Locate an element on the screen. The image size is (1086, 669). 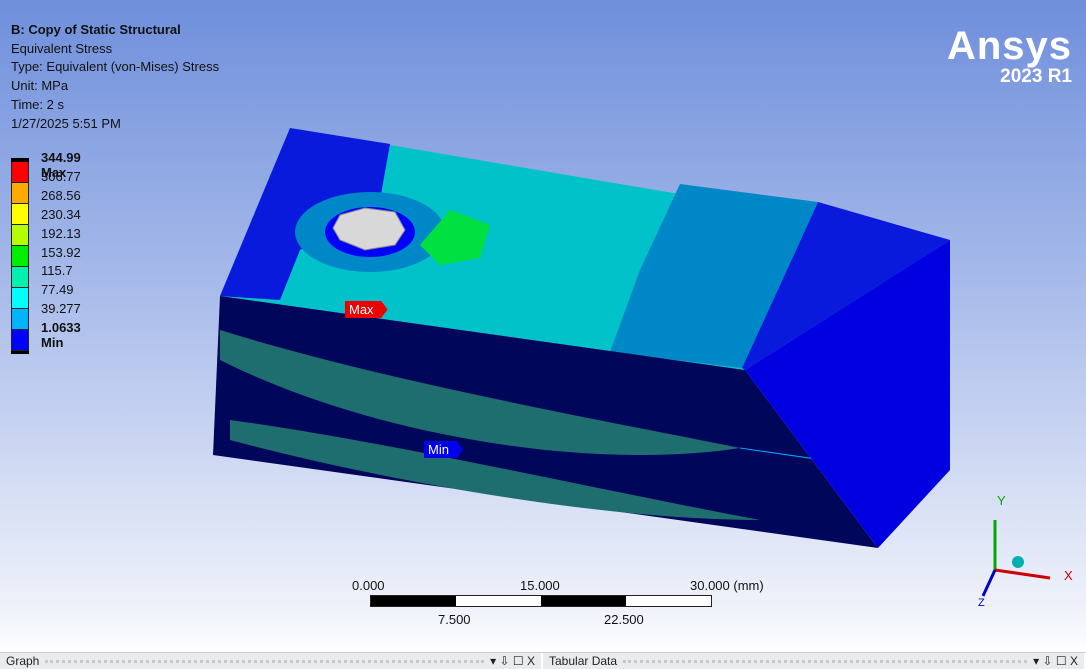
triad-x is located at coordinates (1022, 574).